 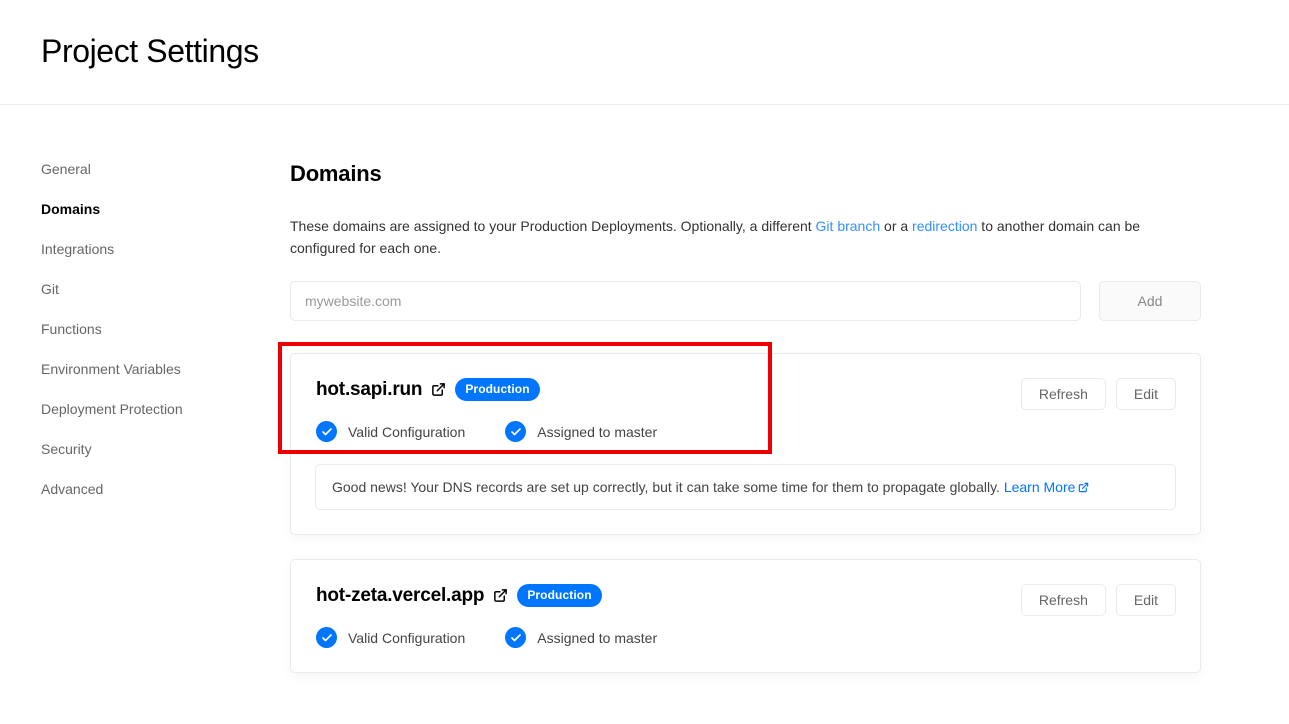 I want to click on domain-name: hot-zeta.vercel.app, so click(x=400, y=596).